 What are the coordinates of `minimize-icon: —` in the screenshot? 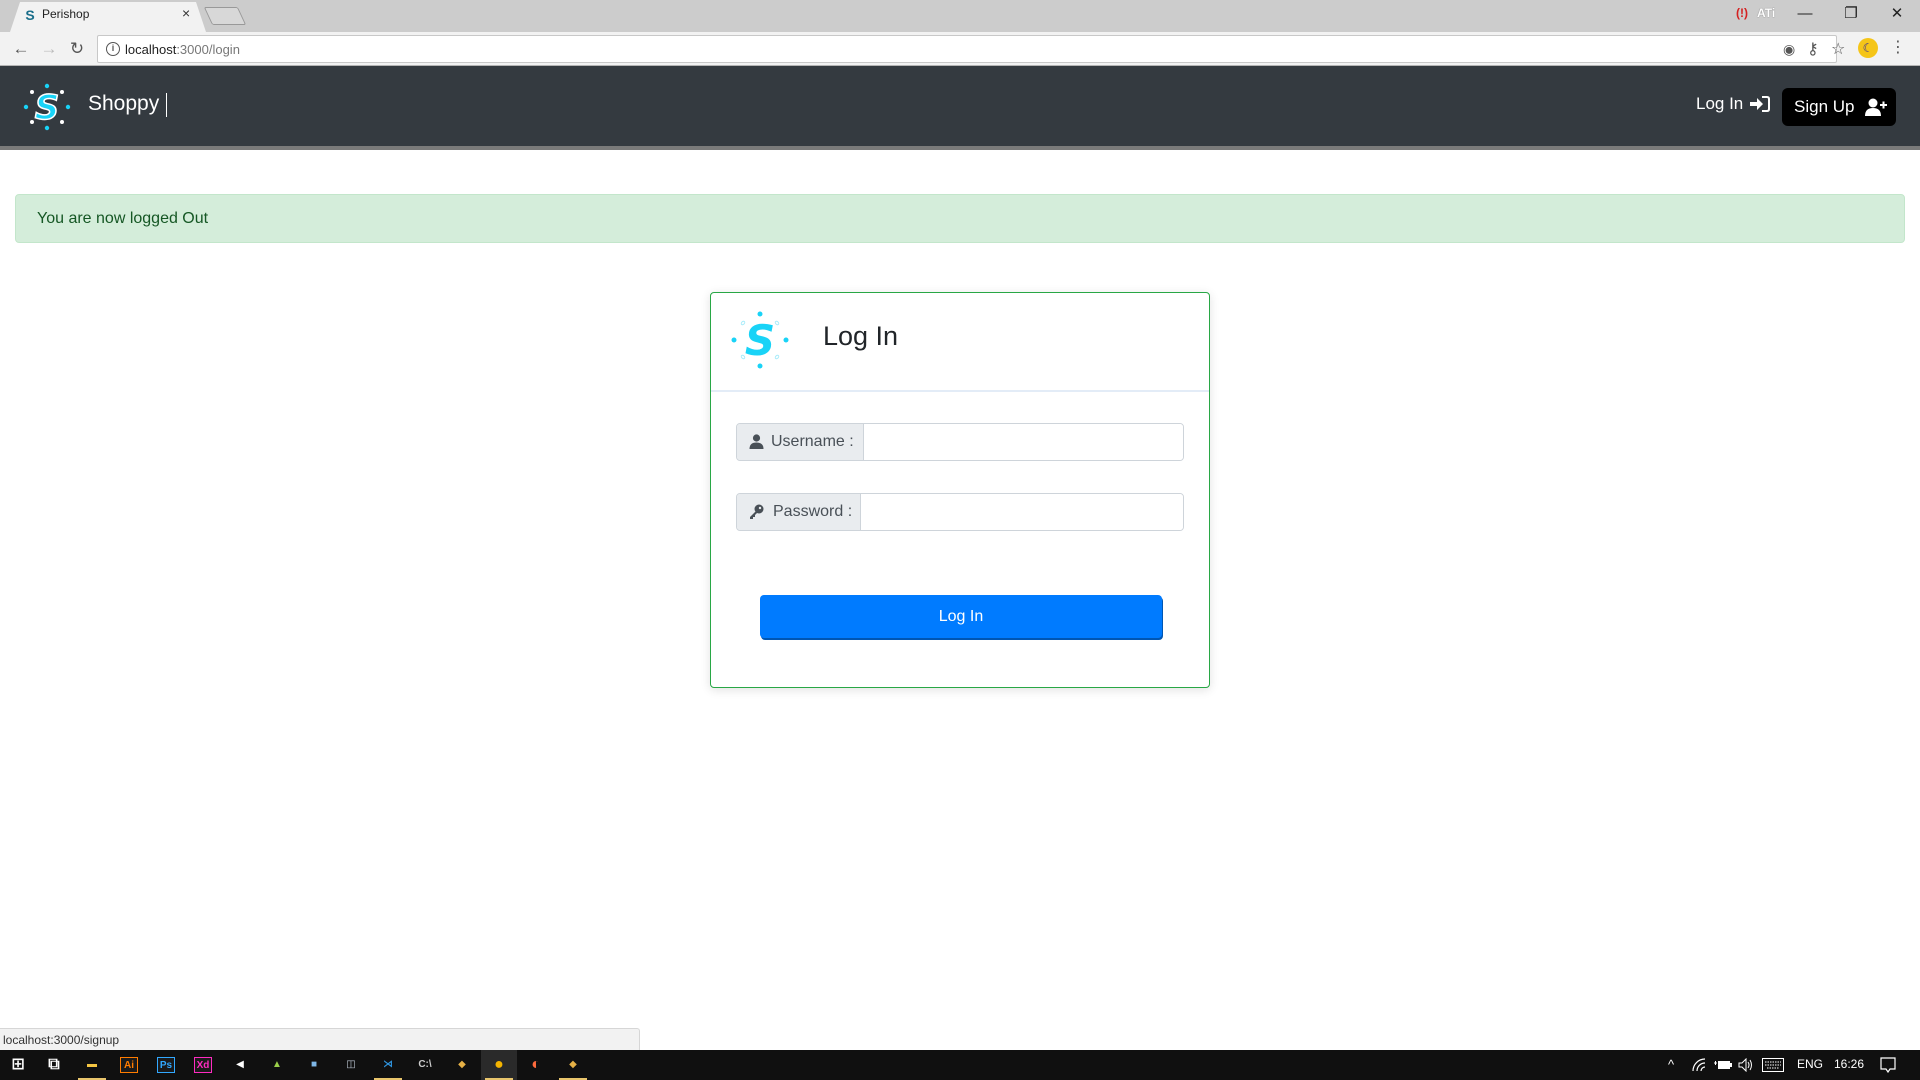 It's located at (1805, 13).